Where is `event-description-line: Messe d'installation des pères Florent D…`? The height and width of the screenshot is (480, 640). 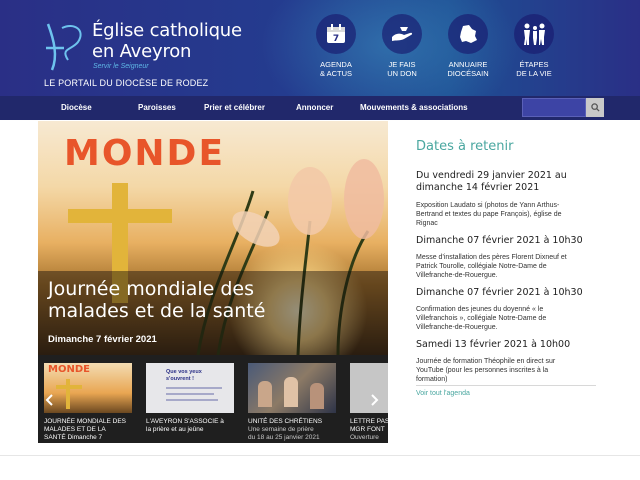 event-description-line: Messe d'installation des pères Florent D… is located at coordinates (491, 257).